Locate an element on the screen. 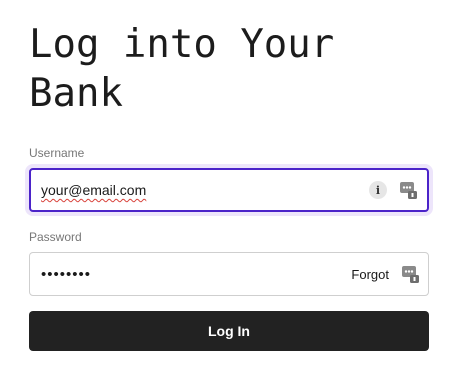 This screenshot has width=463, height=370. password-value: •••••••• is located at coordinates (66, 274).